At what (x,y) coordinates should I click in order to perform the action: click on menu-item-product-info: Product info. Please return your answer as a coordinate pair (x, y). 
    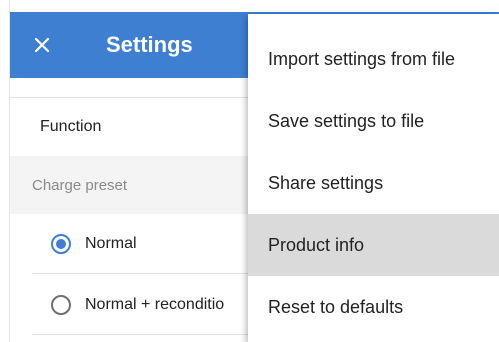
    Looking at the image, I should click on (373, 245).